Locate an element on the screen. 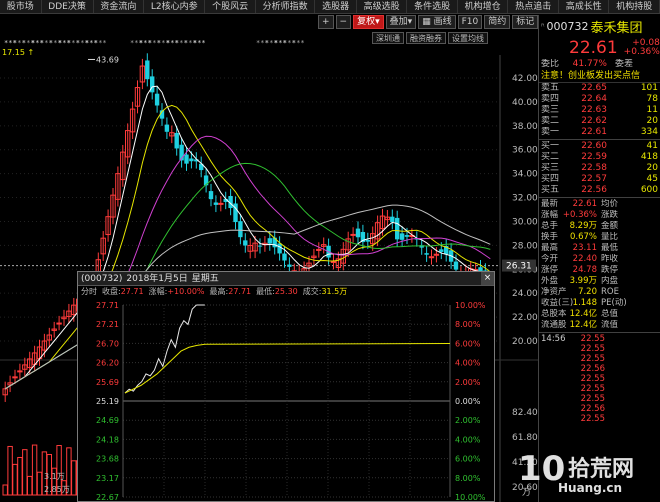 The height and width of the screenshot is (502, 660). menu-item-2: 资金流向 is located at coordinates (119, 6).